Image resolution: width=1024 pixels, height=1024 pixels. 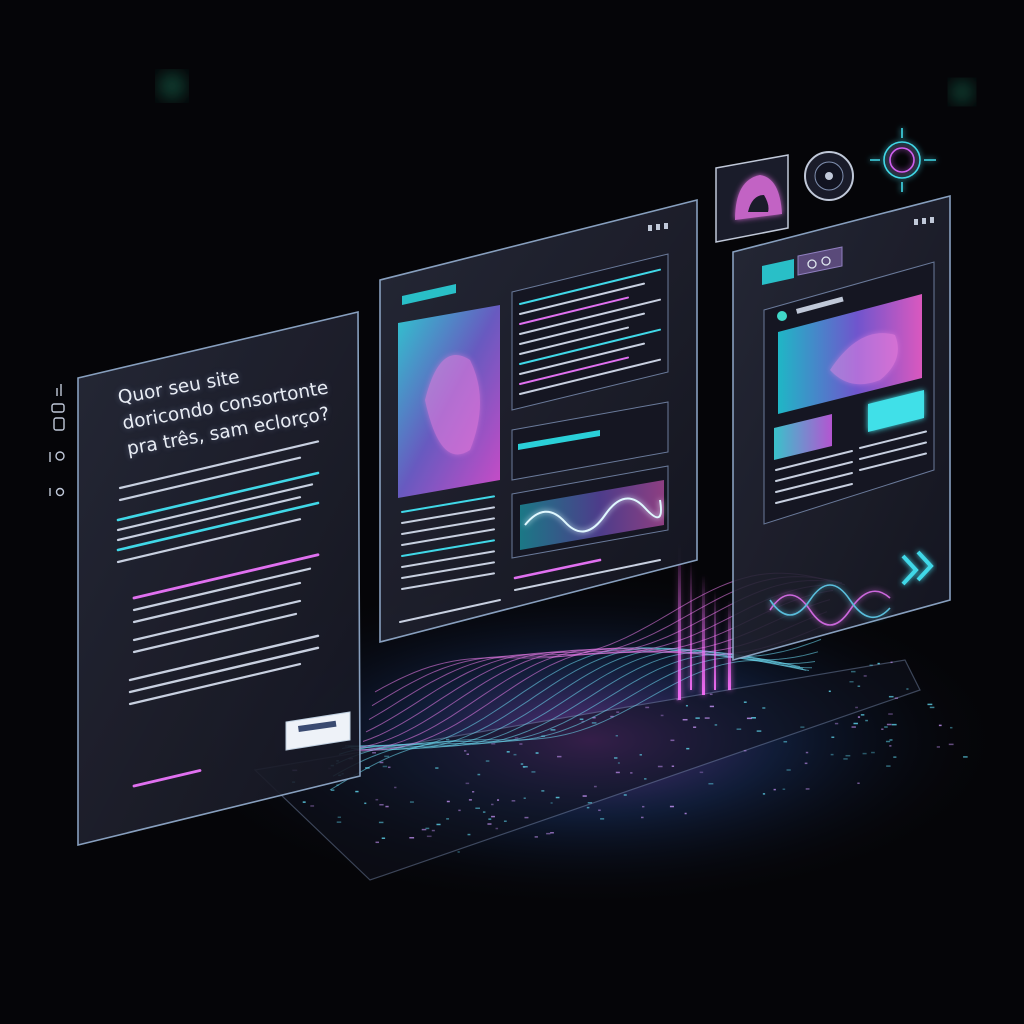 I want to click on product-panel, so click(x=841, y=428).